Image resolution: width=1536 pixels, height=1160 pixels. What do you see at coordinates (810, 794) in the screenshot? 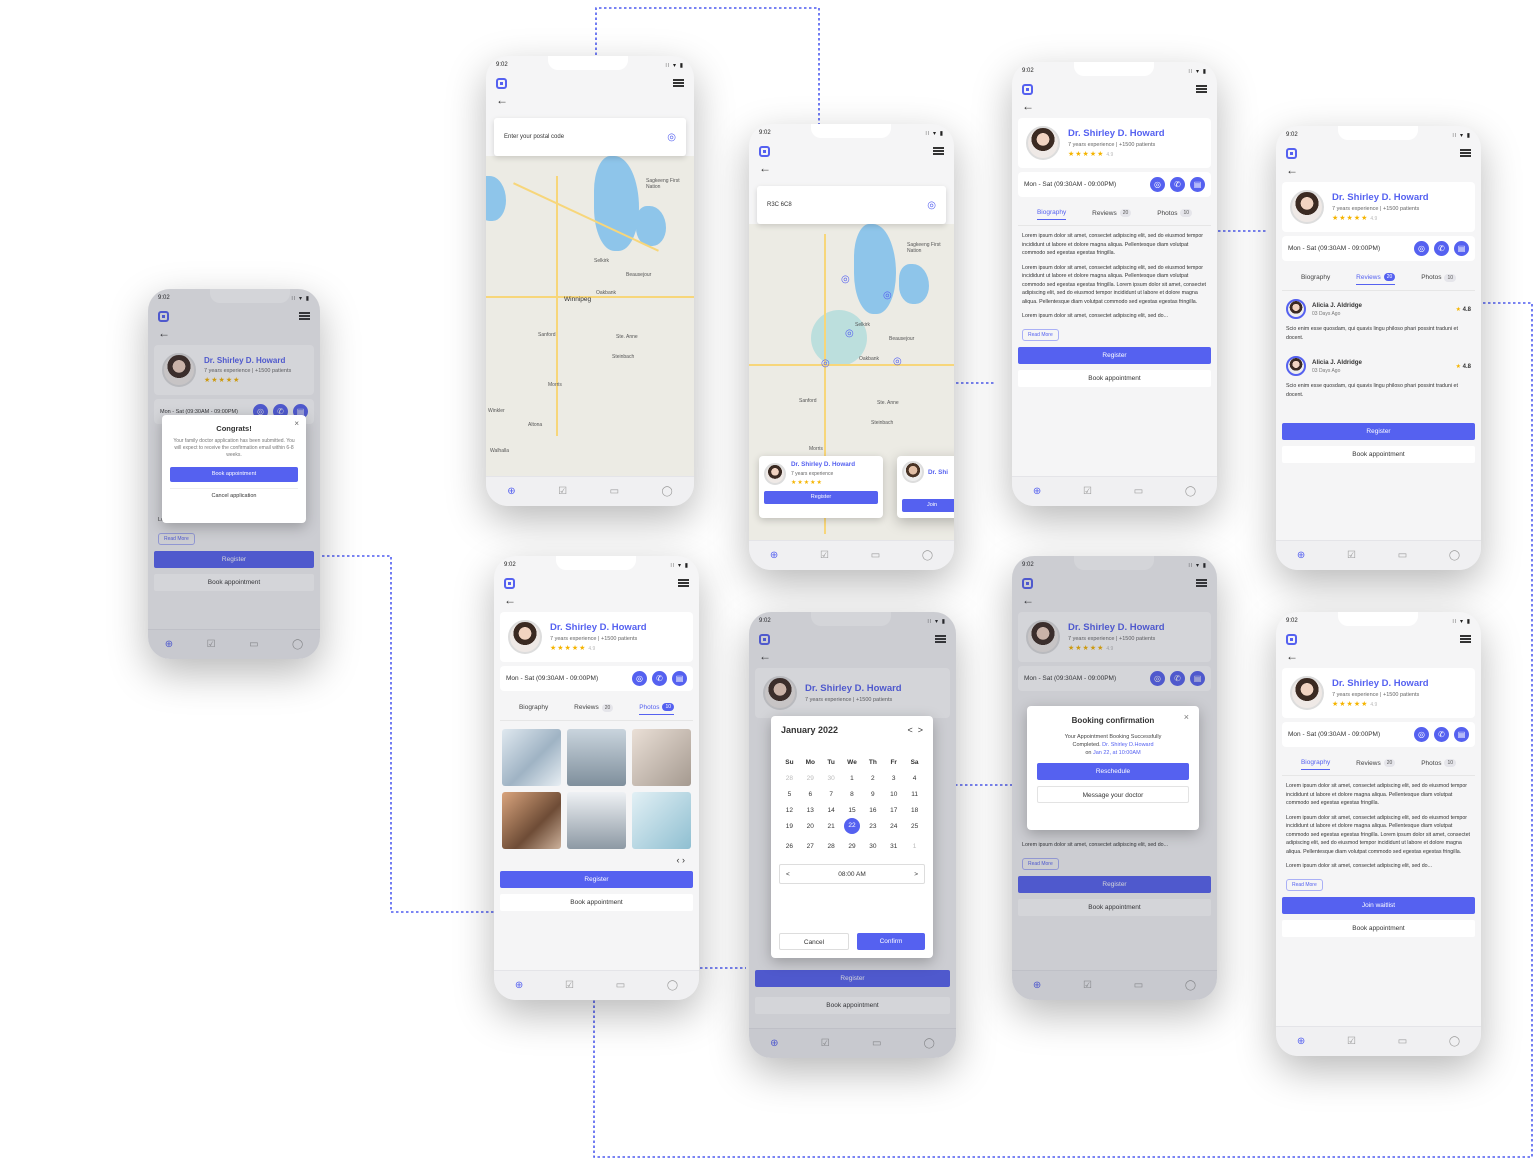
I see `calendar-day: 6` at bounding box center [810, 794].